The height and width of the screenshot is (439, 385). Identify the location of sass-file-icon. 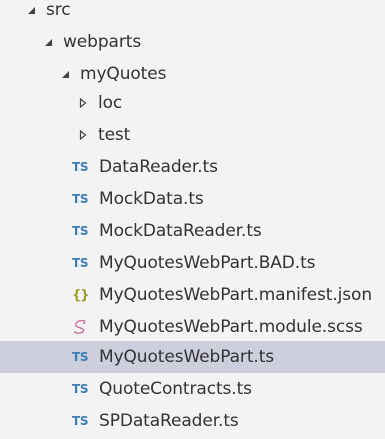
(83, 327).